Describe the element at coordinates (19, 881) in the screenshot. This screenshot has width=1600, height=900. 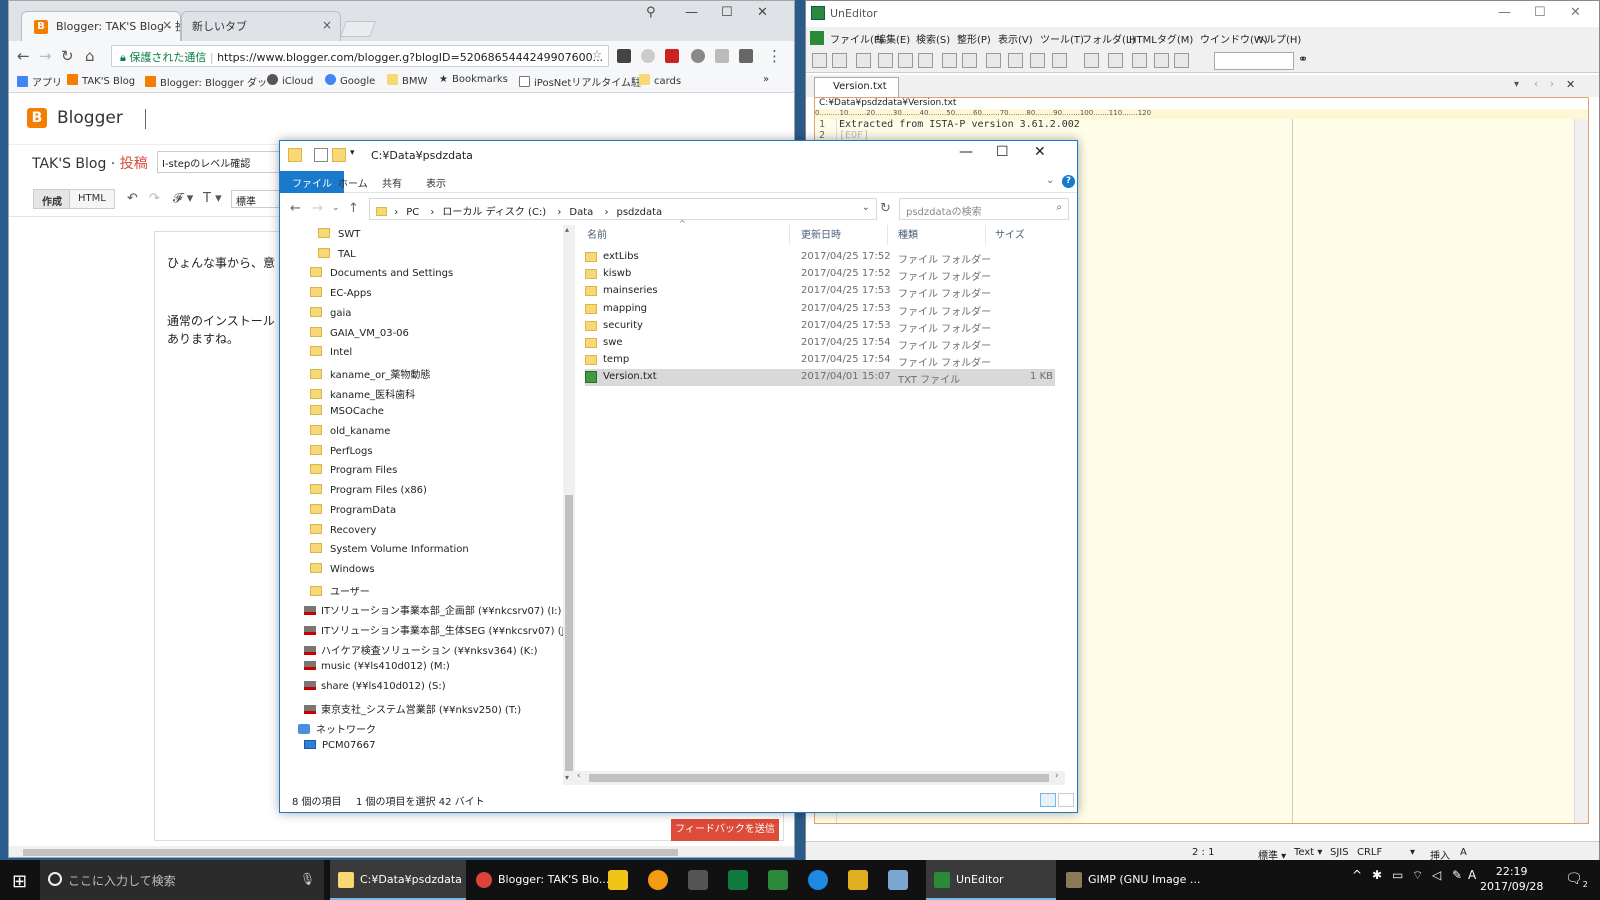
I see `windows-start-icon: ⊞` at that location.